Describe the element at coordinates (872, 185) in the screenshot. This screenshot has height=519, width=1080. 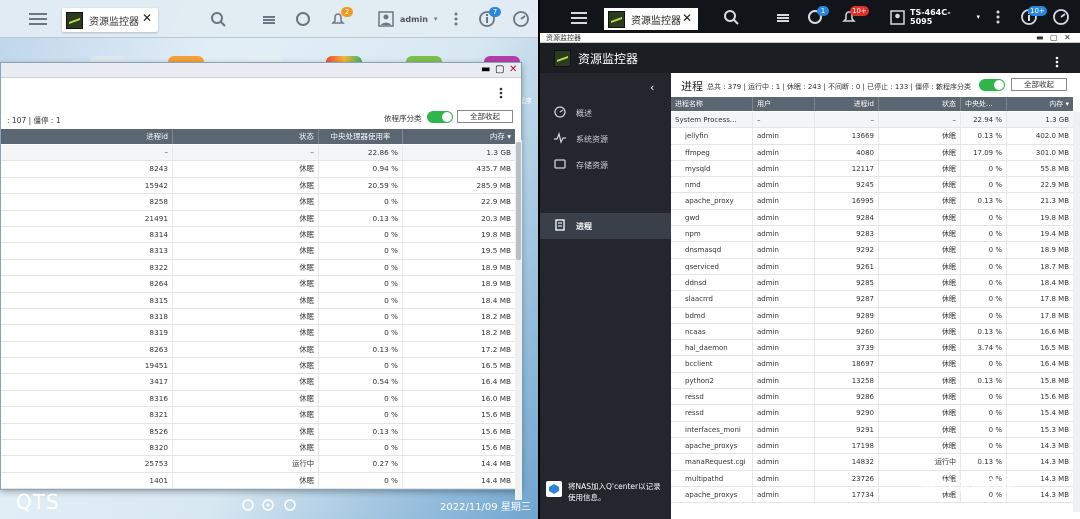
I see `table-row: nmd admin 9245 休眠 0 % 22.9 MB` at that location.